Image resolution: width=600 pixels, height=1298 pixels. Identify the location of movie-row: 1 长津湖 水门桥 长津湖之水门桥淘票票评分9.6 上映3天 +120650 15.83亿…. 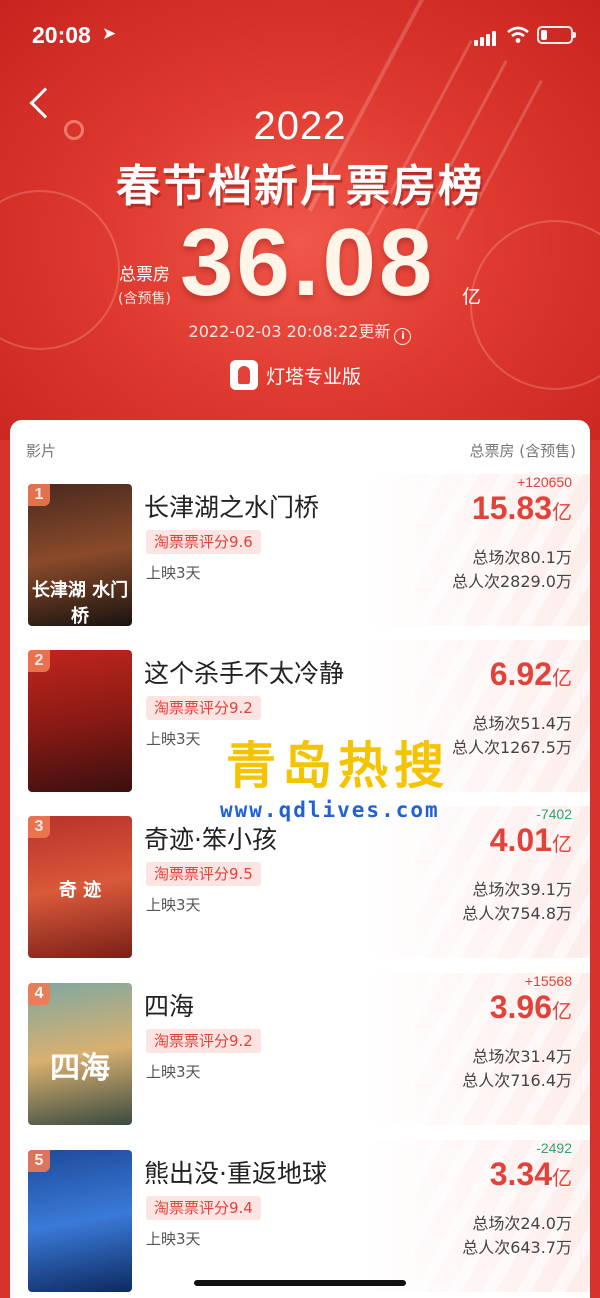
(300, 550).